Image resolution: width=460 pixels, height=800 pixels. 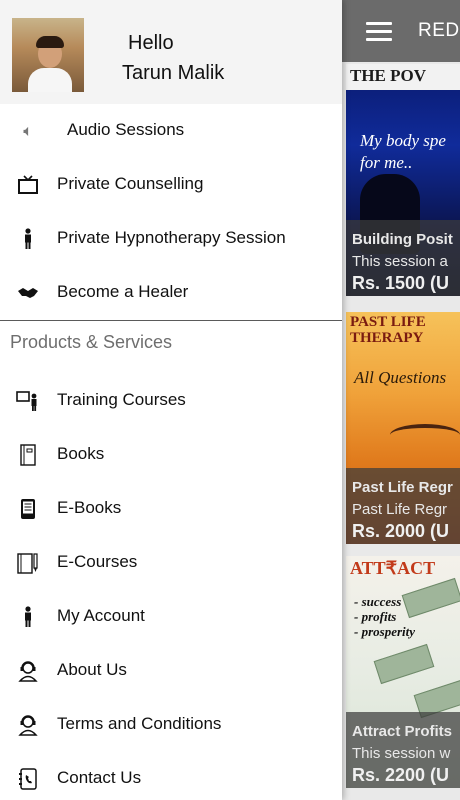 I want to click on app-title: REDC, so click(x=439, y=30).